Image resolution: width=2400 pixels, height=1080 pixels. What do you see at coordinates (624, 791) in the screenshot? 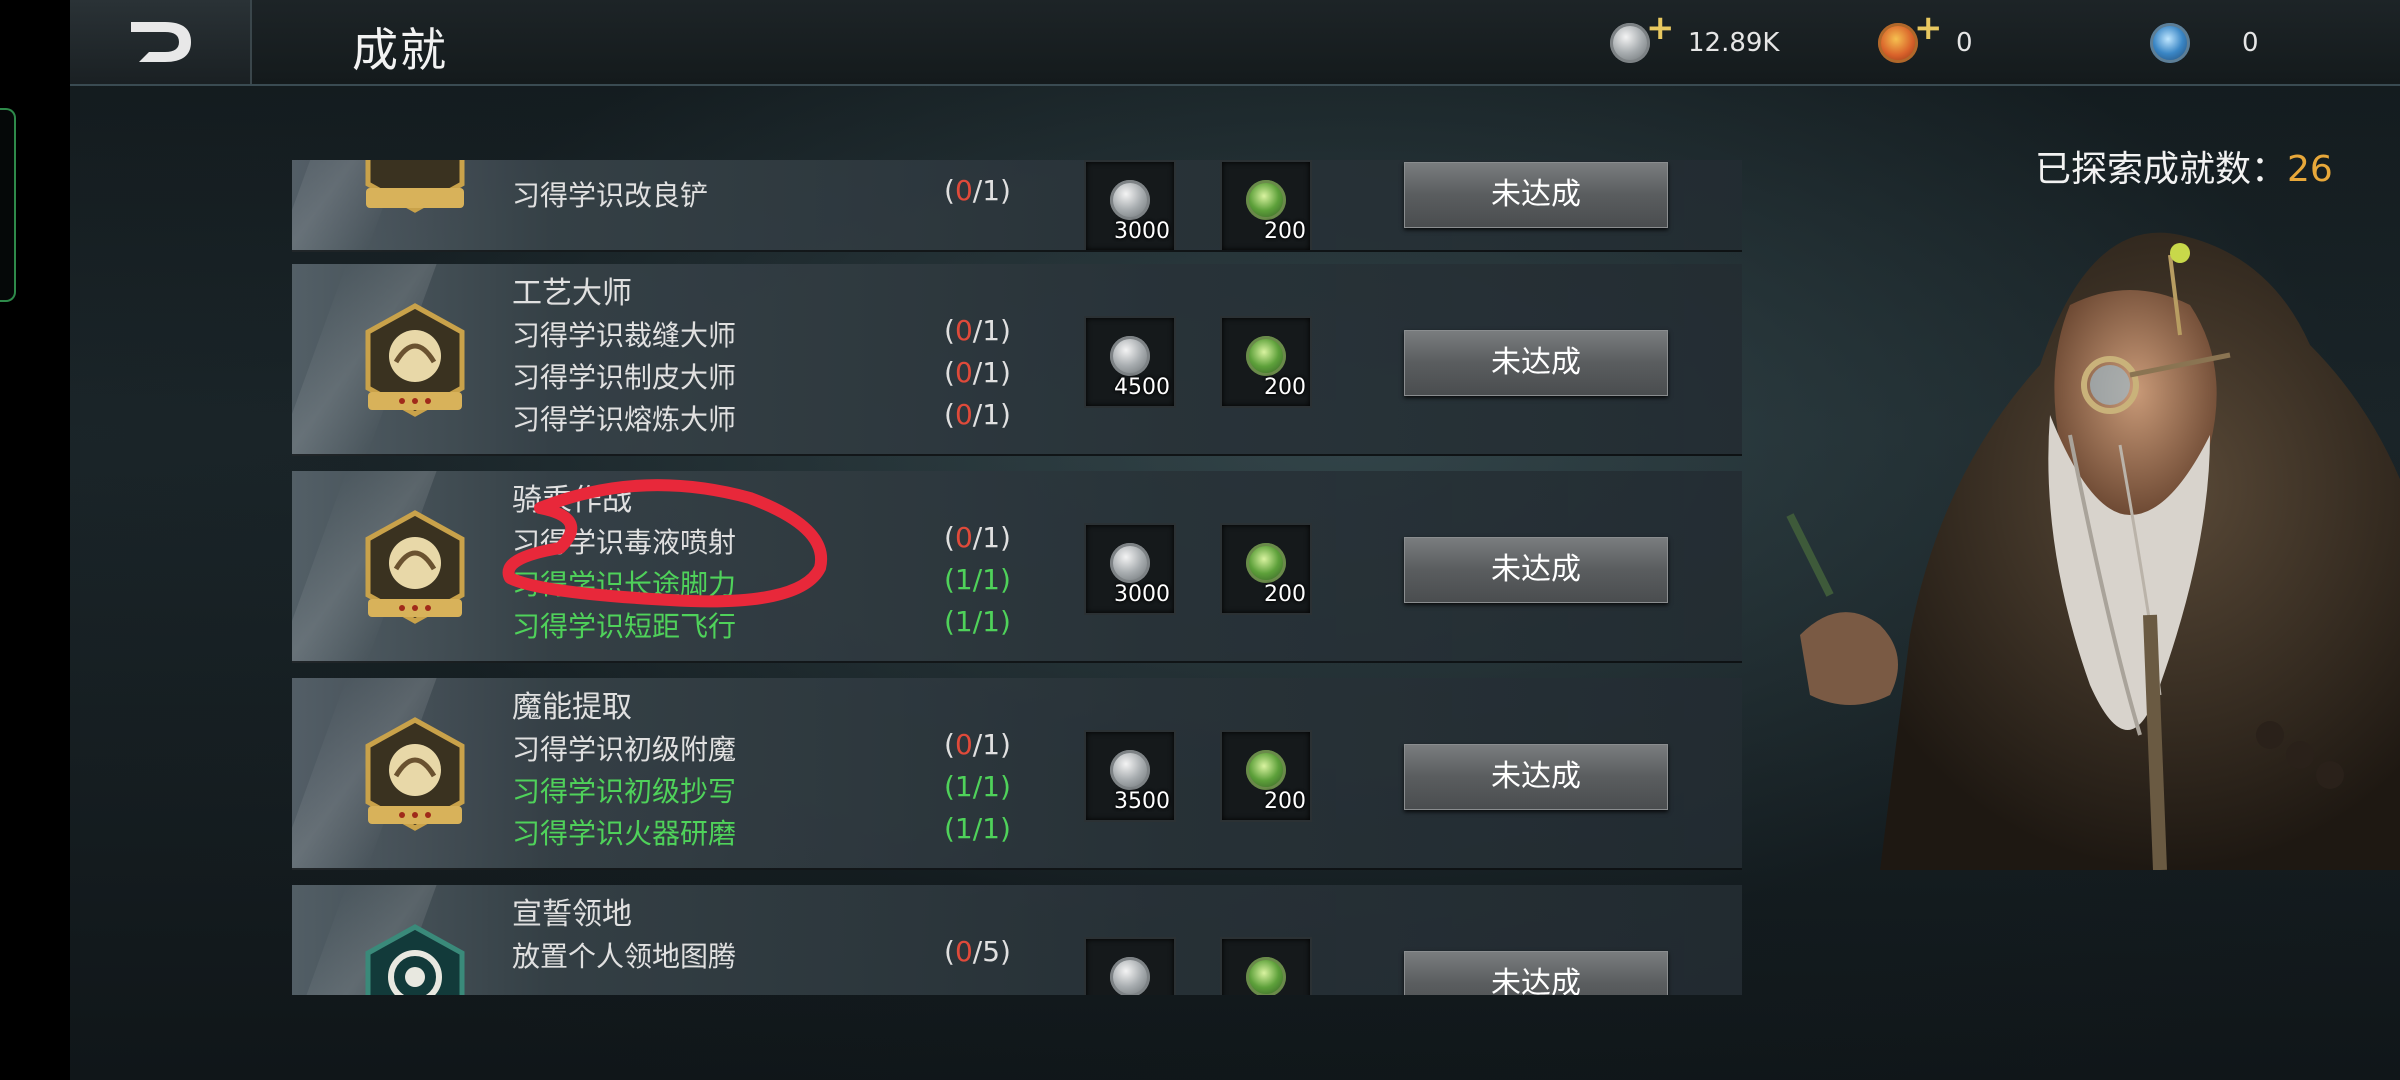
I see `requirement-text: 习得学识初级抄写` at bounding box center [624, 791].